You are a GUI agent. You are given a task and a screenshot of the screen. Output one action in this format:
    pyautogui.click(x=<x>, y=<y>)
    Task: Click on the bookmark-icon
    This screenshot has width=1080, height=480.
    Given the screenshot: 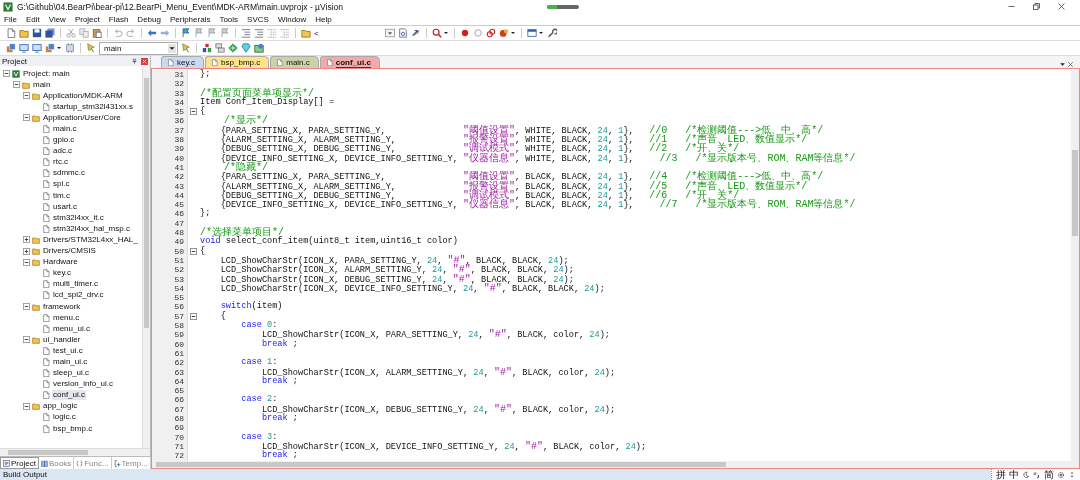 What is the action you would take?
    pyautogui.click(x=186, y=33)
    